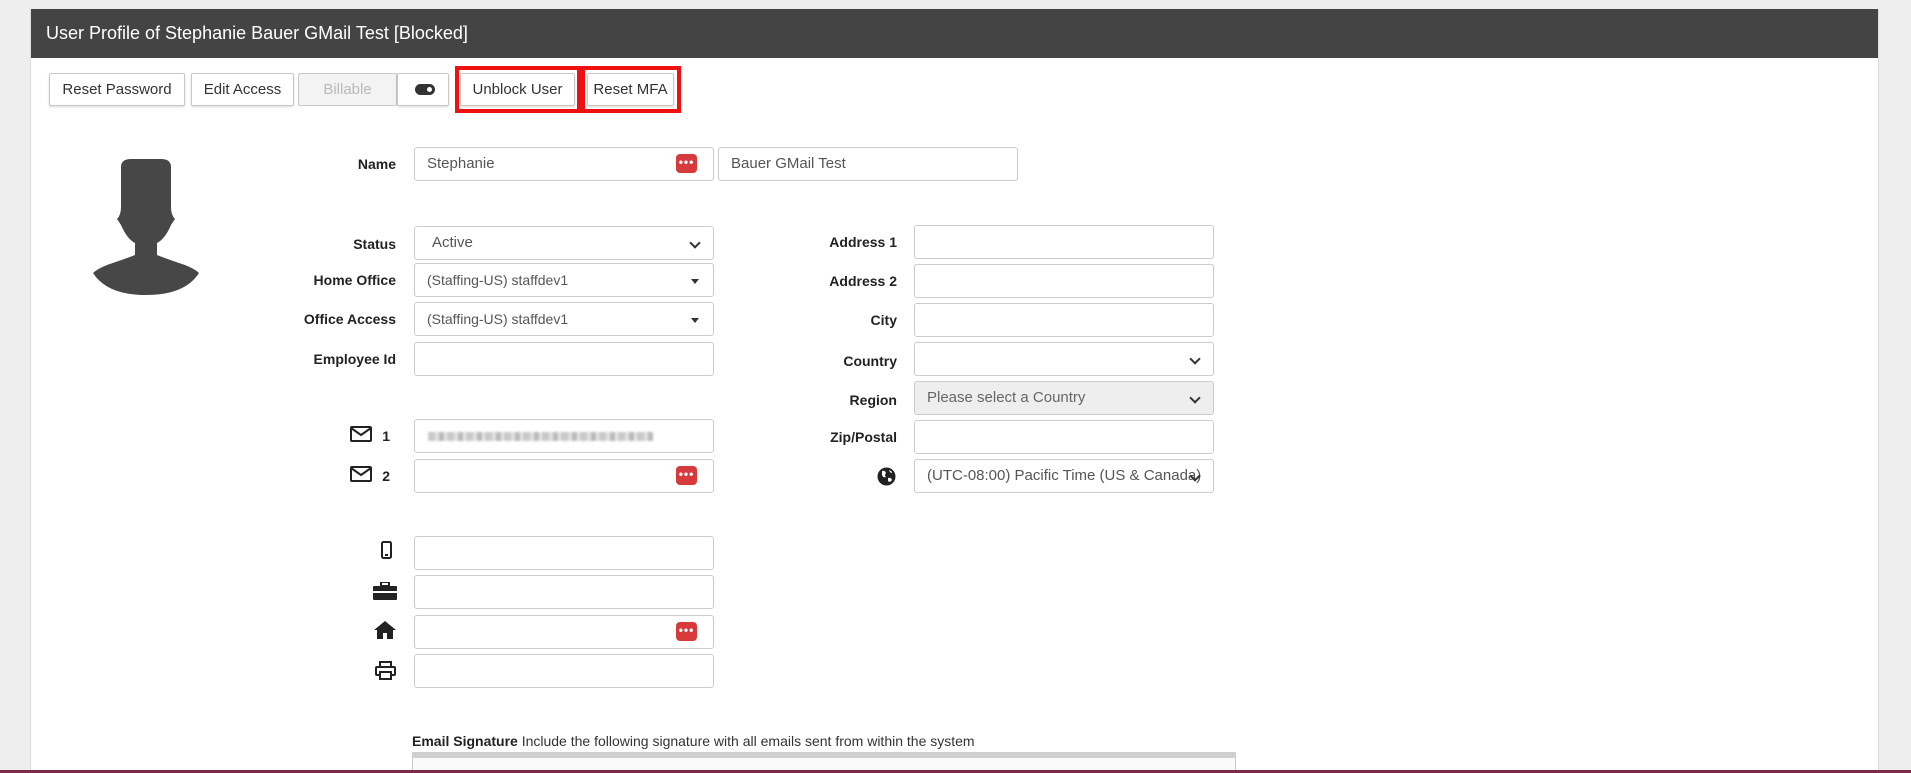  What do you see at coordinates (886, 476) in the screenshot?
I see `globe-icon` at bounding box center [886, 476].